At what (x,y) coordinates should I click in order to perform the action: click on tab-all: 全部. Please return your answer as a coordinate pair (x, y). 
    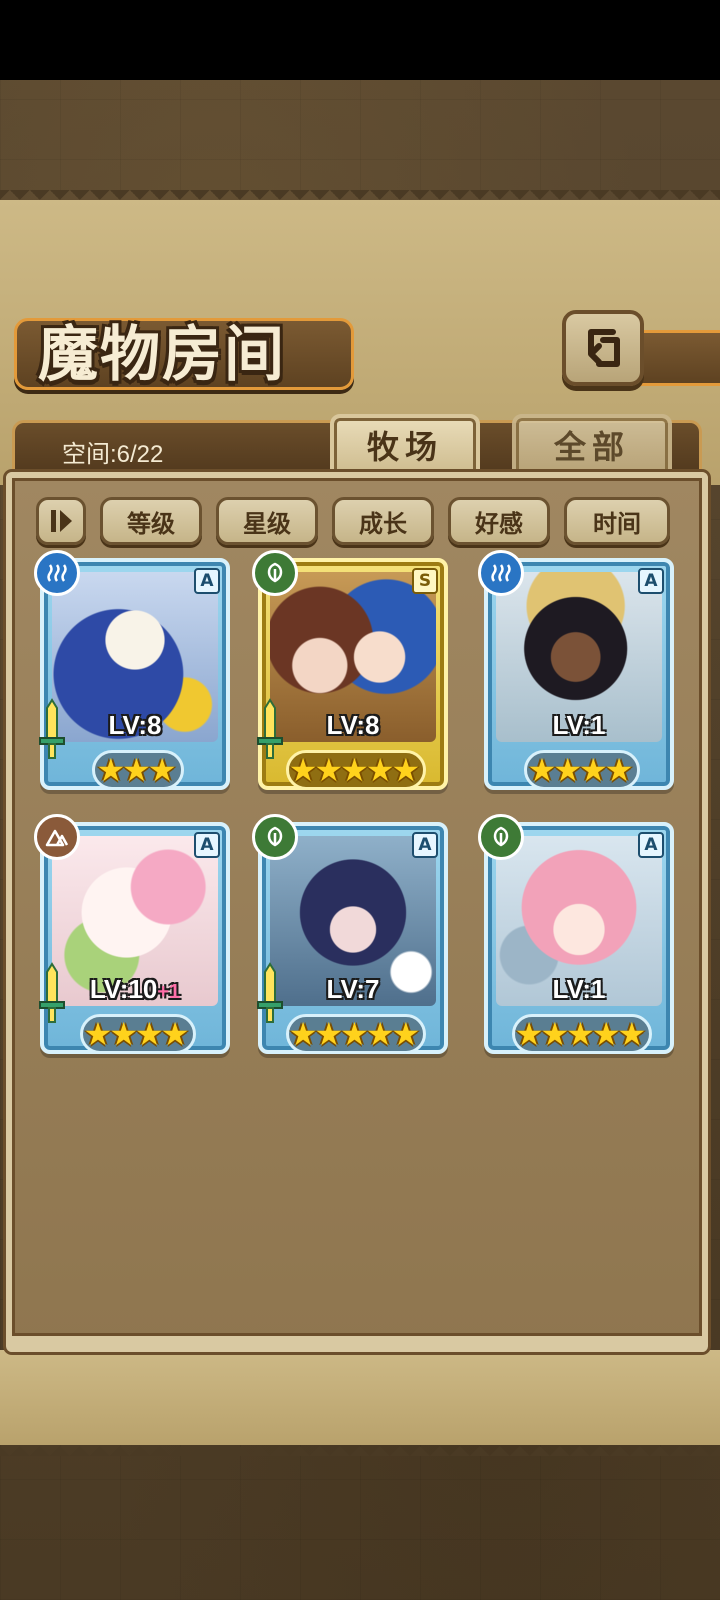
    Looking at the image, I should click on (592, 445).